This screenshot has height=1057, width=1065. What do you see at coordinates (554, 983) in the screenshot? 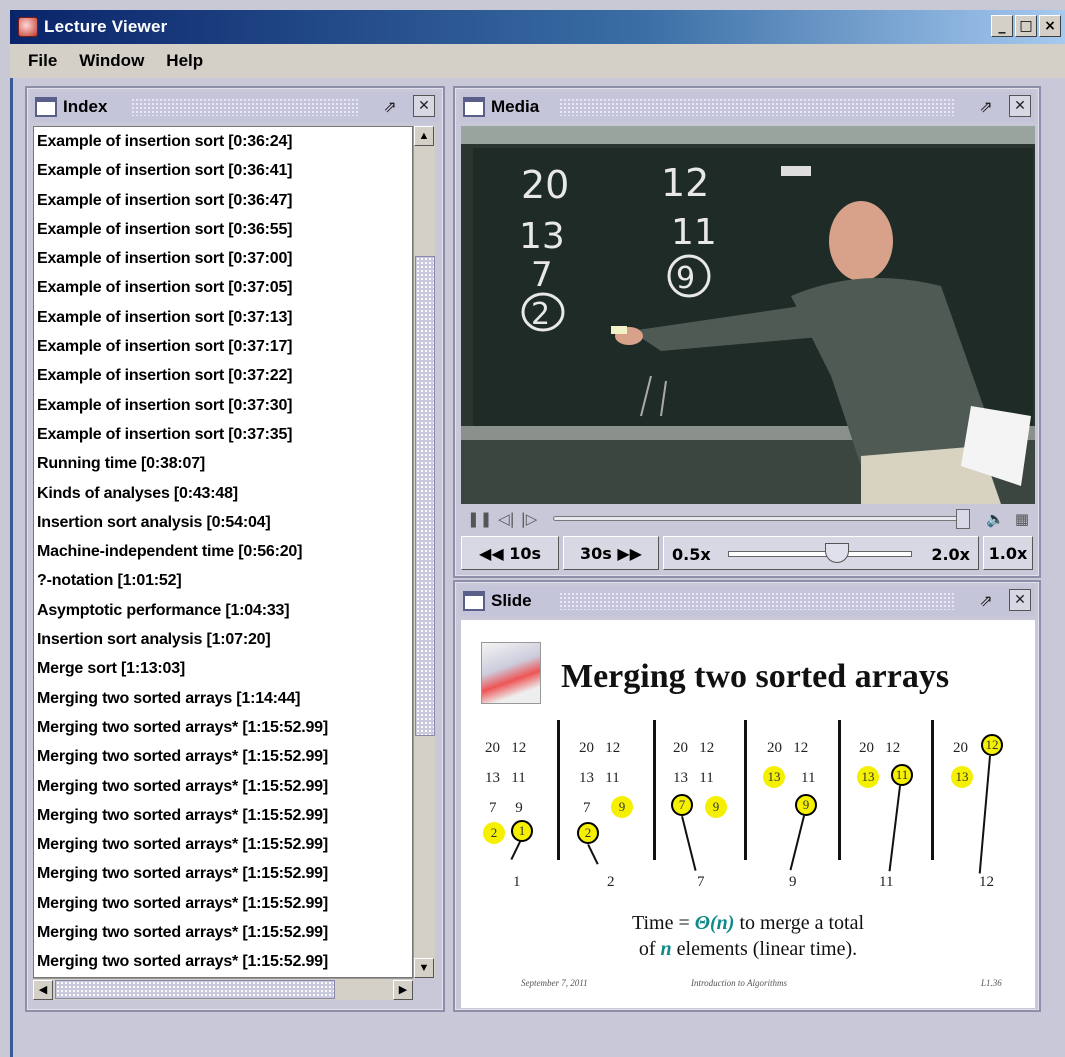
I see `slide-footer-date: September 7, 2011` at bounding box center [554, 983].